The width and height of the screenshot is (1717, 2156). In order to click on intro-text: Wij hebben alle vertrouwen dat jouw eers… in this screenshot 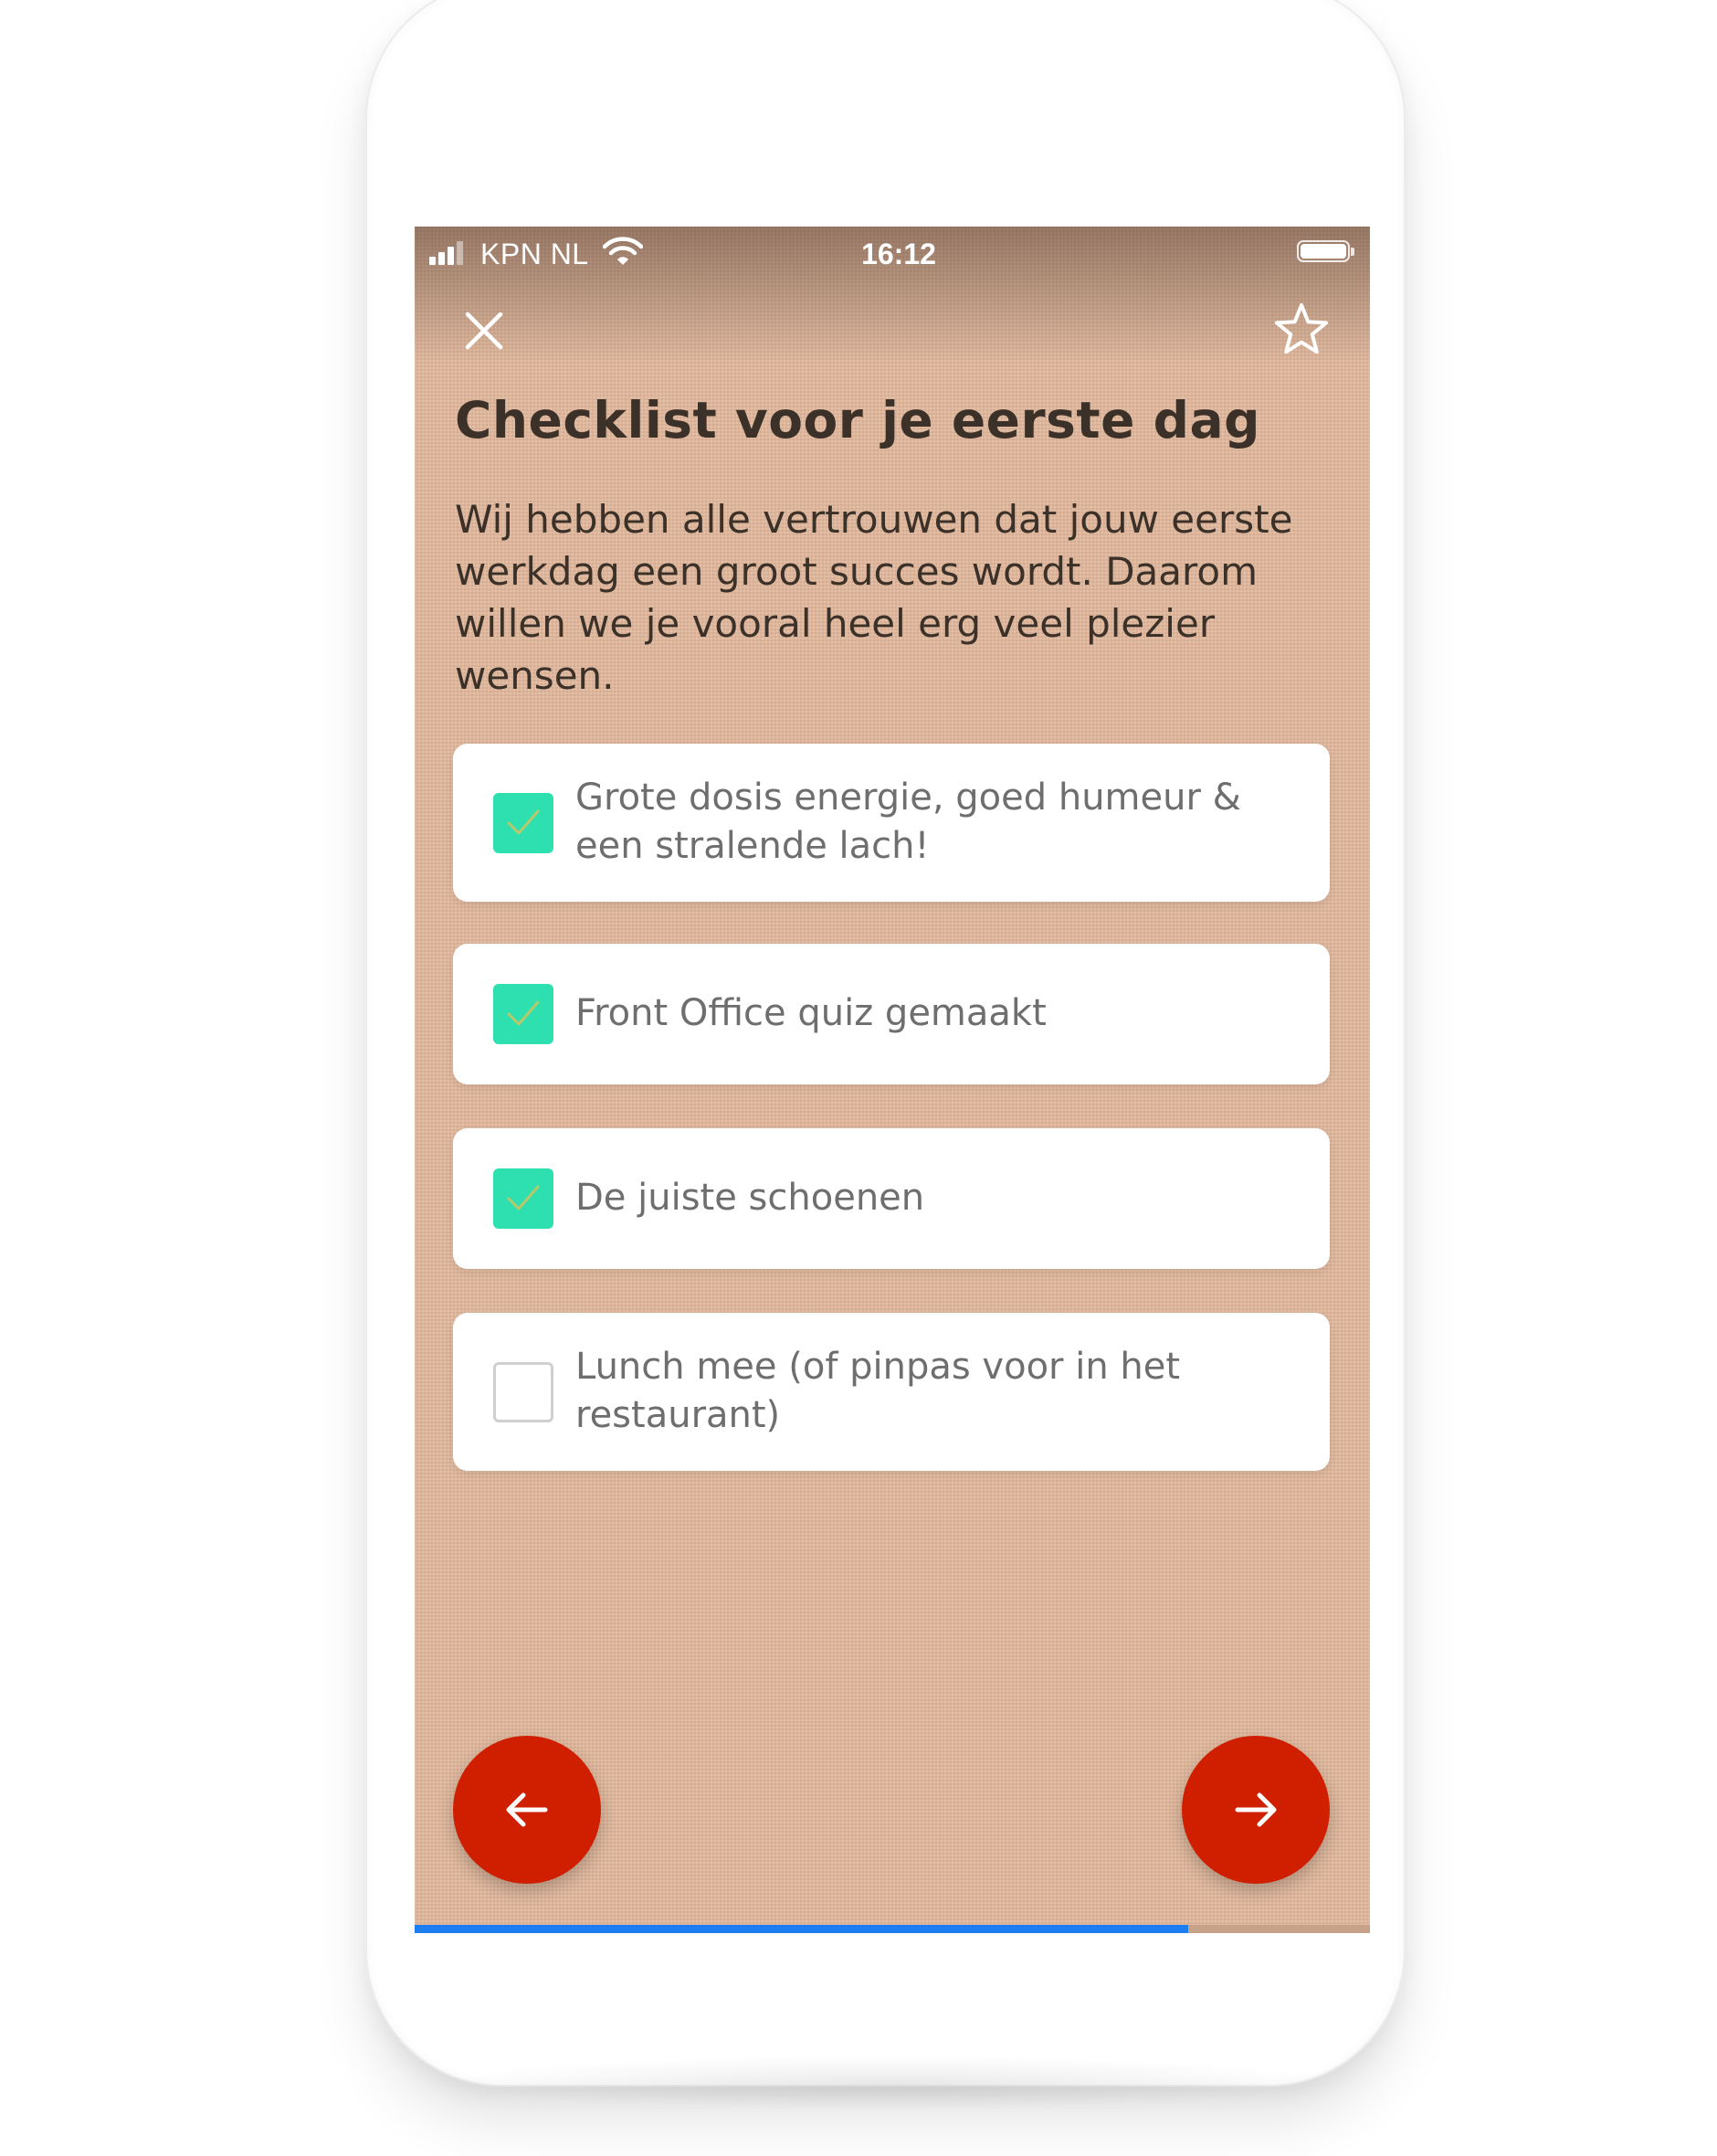, I will do `click(874, 597)`.